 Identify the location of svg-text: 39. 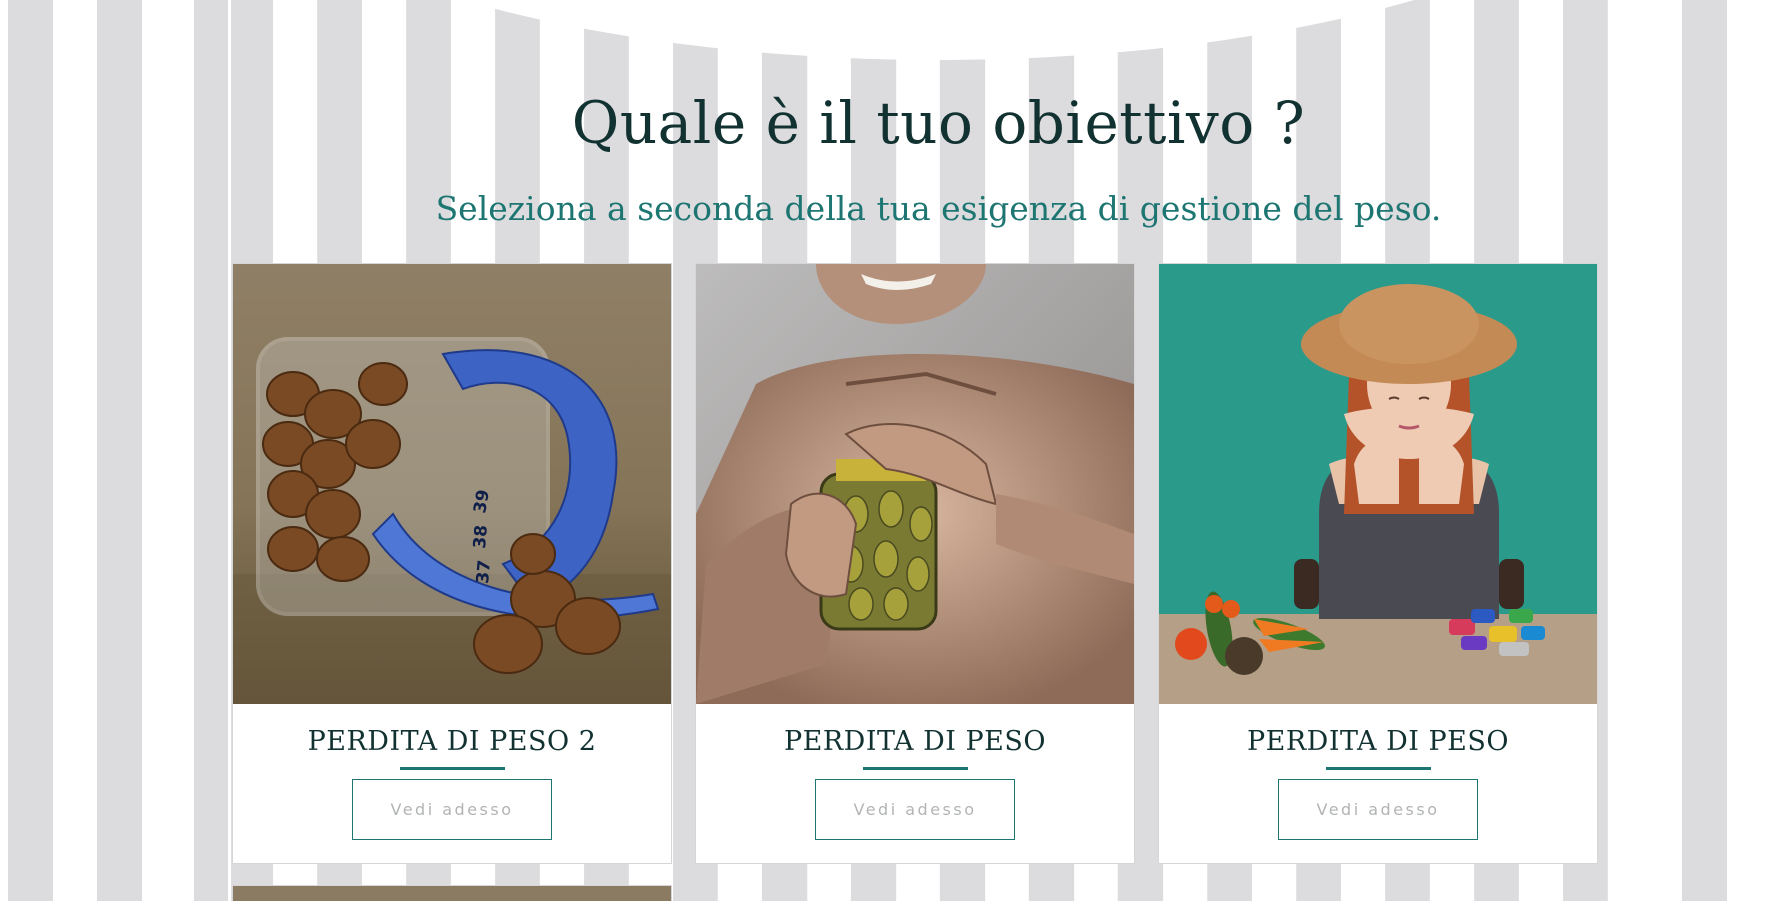
(482, 501).